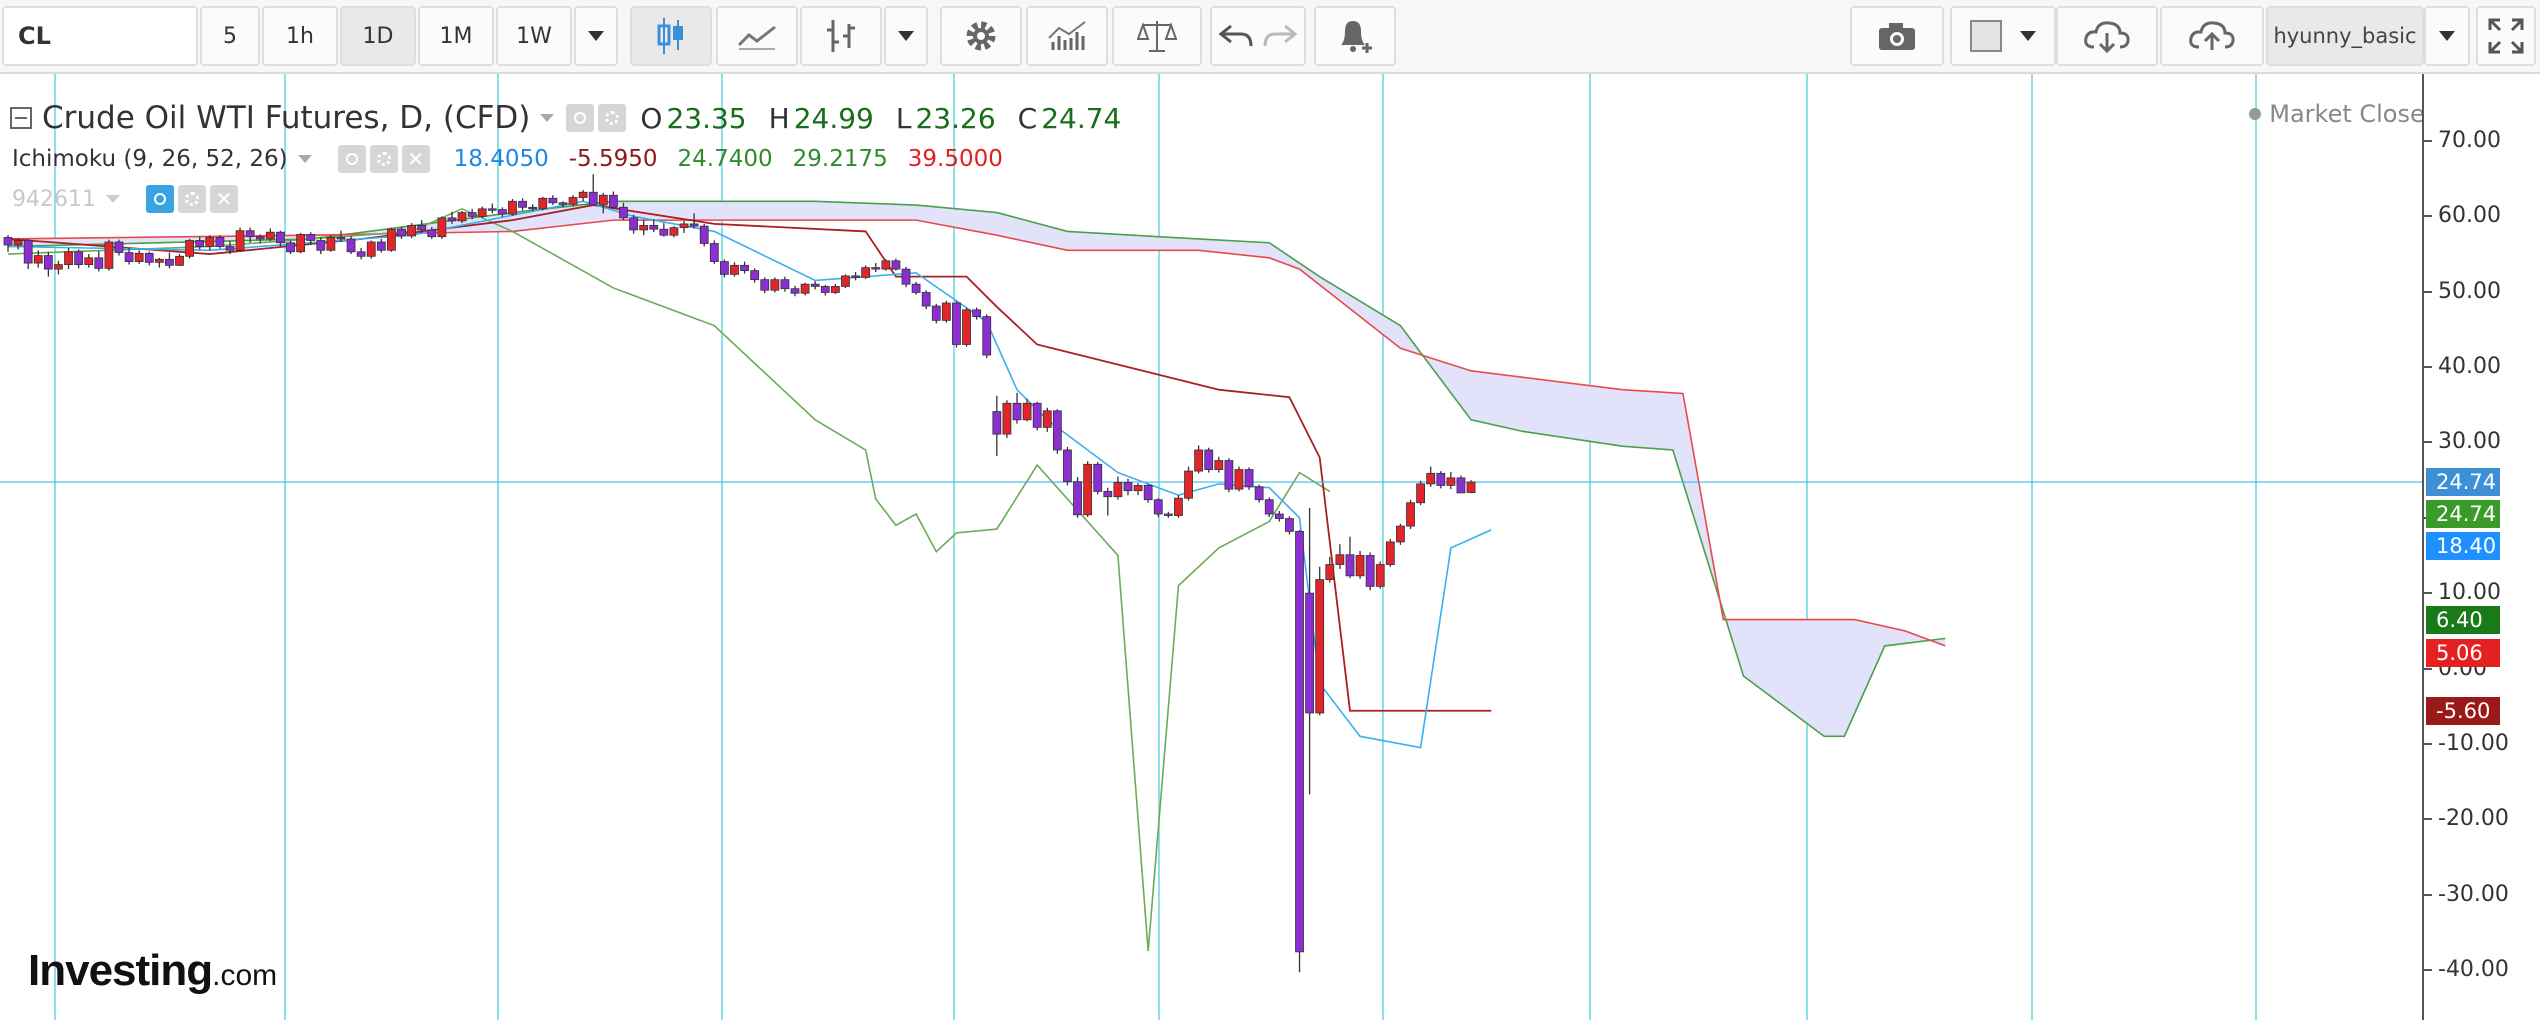 This screenshot has height=1020, width=2540. What do you see at coordinates (1258, 36) in the screenshot?
I see `undo-redo-group` at bounding box center [1258, 36].